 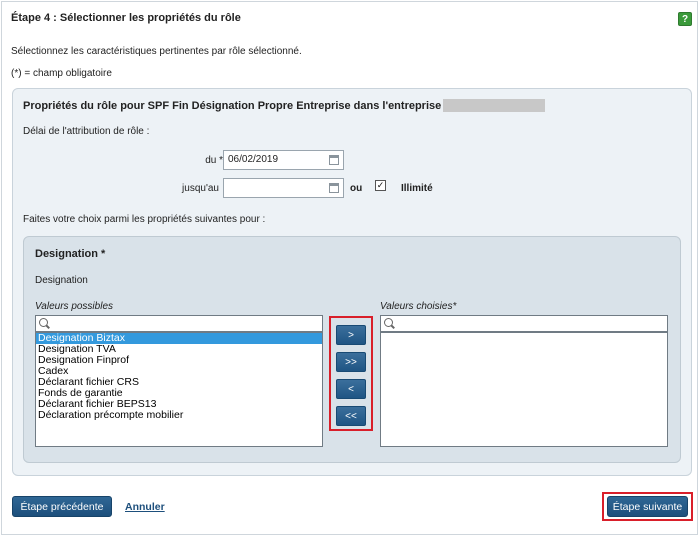 What do you see at coordinates (494, 105) in the screenshot?
I see `enterprise-name-redacted` at bounding box center [494, 105].